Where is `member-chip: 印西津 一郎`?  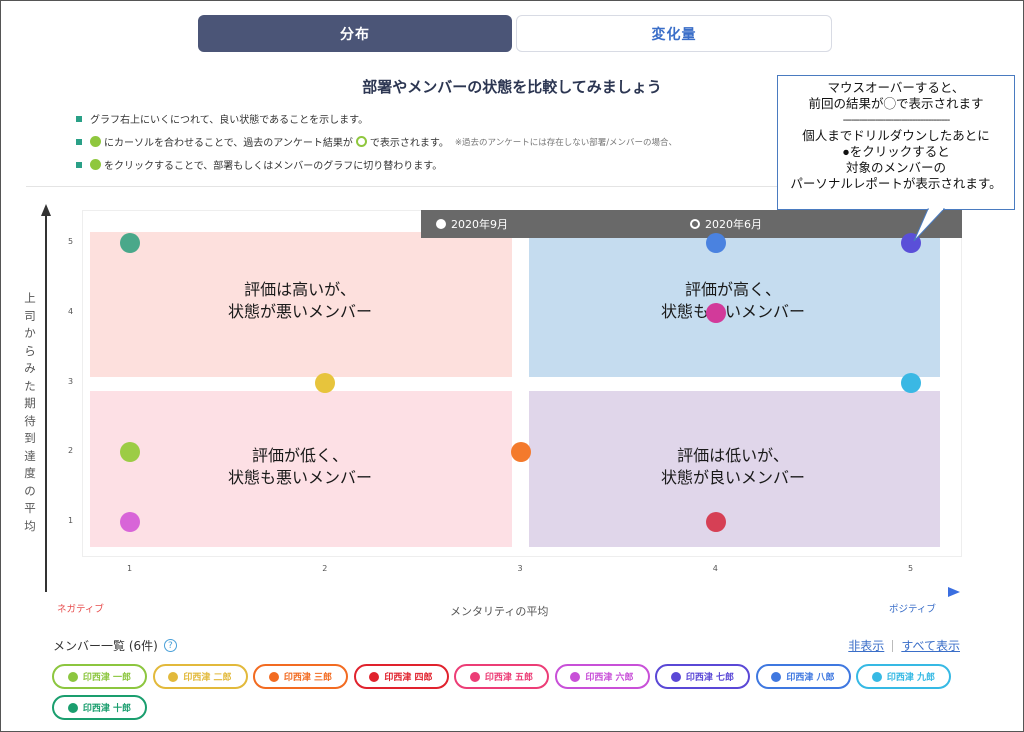 member-chip: 印西津 一郎 is located at coordinates (99, 676).